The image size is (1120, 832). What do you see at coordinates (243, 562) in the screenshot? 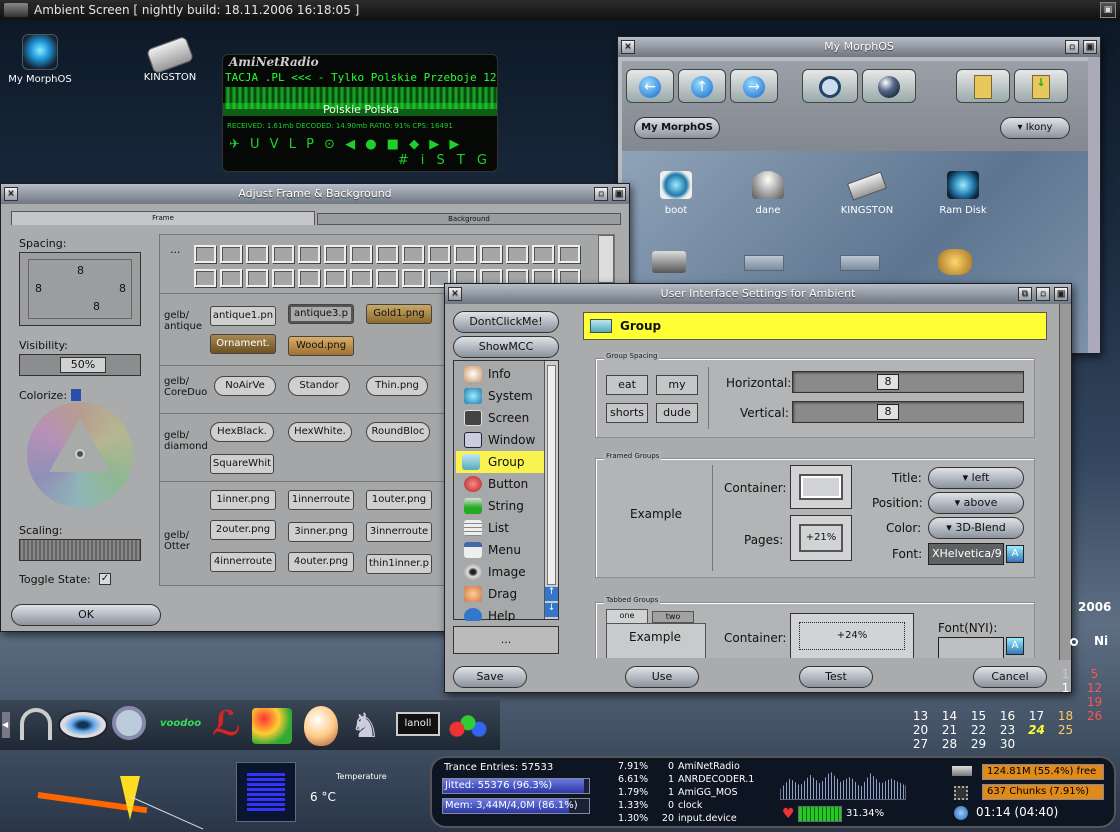
I see `bg-preset: 4innerroute` at bounding box center [243, 562].